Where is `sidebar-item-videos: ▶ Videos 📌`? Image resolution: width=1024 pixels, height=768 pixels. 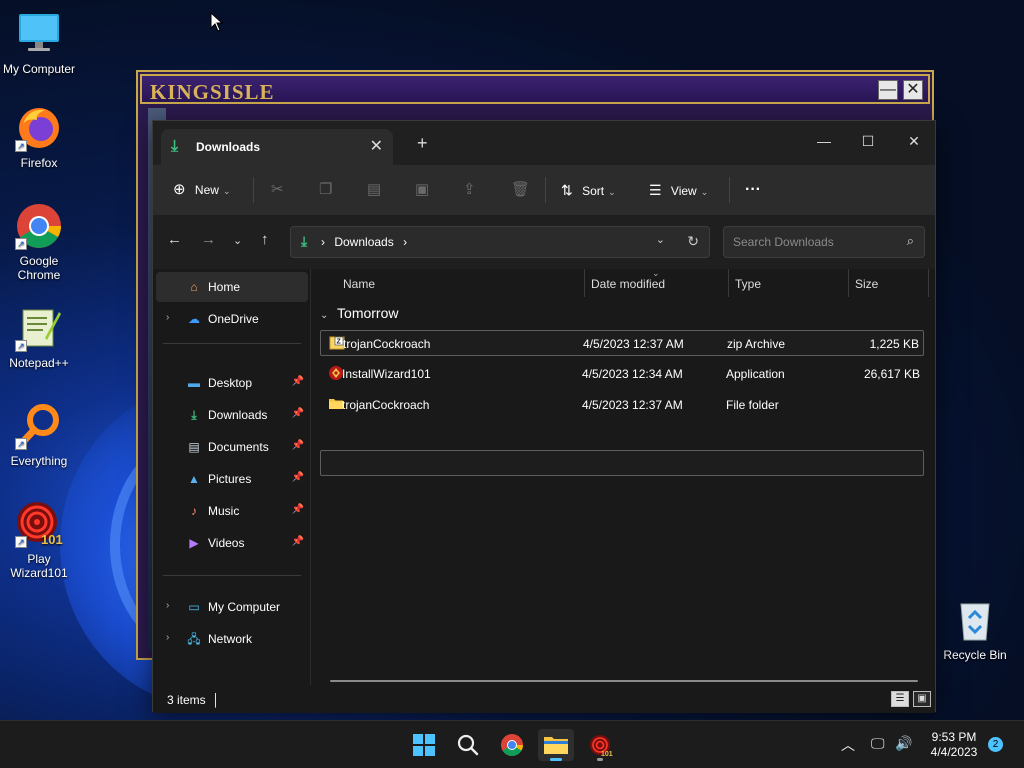 sidebar-item-videos: ▶ Videos 📌 is located at coordinates (232, 543).